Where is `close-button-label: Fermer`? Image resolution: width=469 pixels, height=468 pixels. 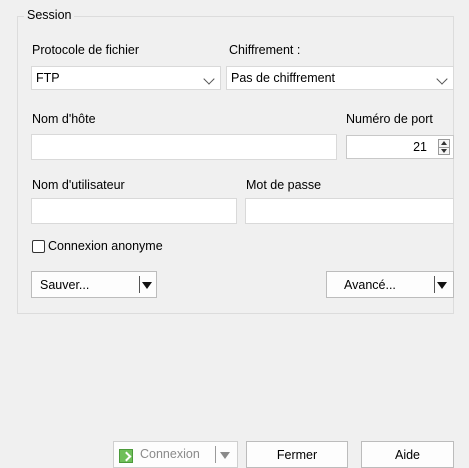 close-button-label: Fermer is located at coordinates (297, 455).